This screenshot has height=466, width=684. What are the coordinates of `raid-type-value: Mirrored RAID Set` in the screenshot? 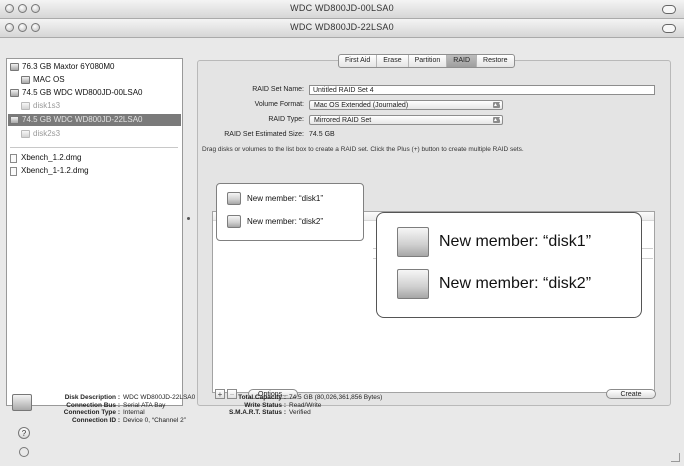 It's located at (343, 120).